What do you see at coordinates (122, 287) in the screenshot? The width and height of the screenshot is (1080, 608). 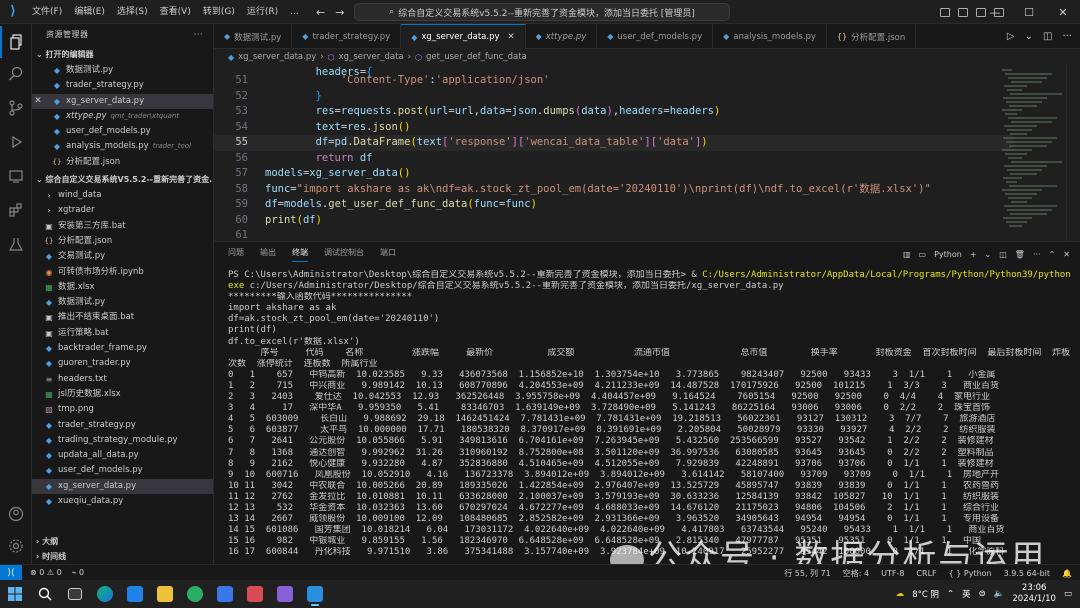 I see `file-item: ▦ 数据.xlsx` at bounding box center [122, 287].